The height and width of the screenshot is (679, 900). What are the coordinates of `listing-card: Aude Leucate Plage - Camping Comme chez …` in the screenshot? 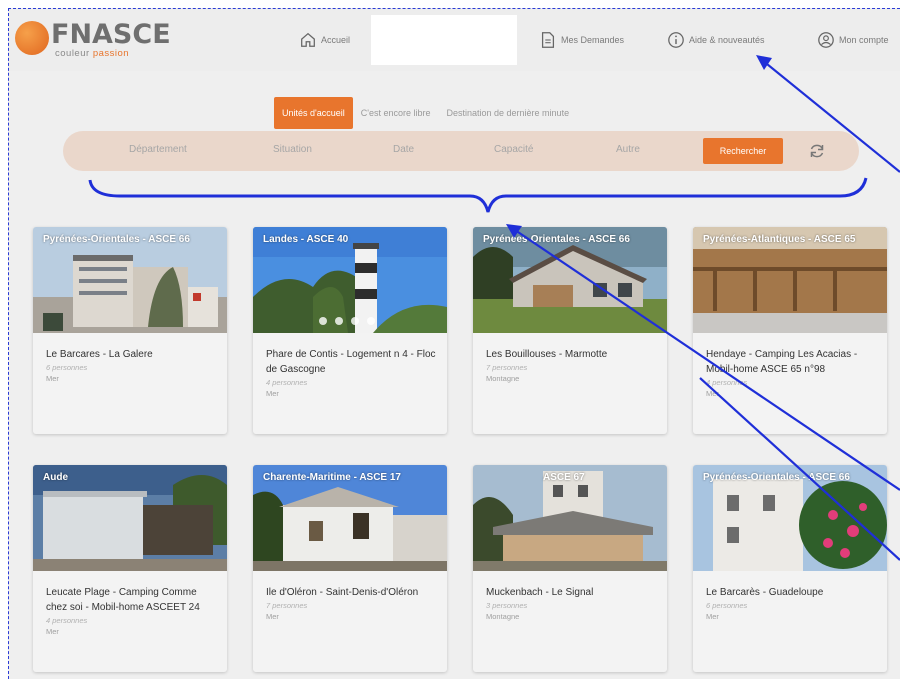 It's located at (130, 568).